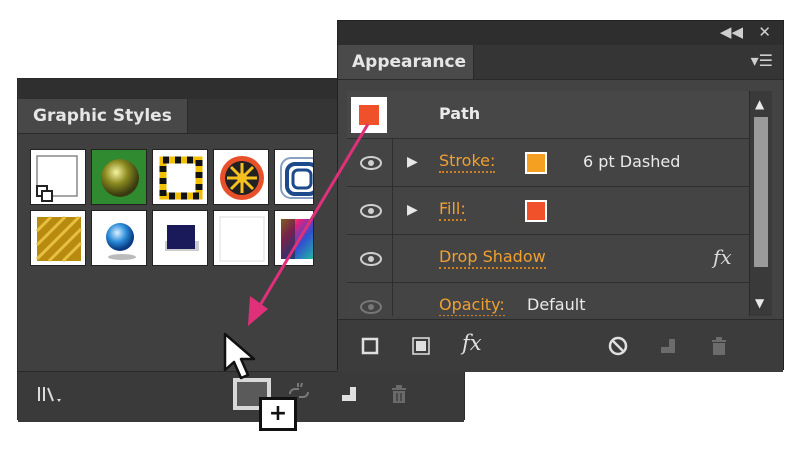 Image resolution: width=800 pixels, height=450 pixels. What do you see at coordinates (761, 192) in the screenshot?
I see `scrollbar-thumb` at bounding box center [761, 192].